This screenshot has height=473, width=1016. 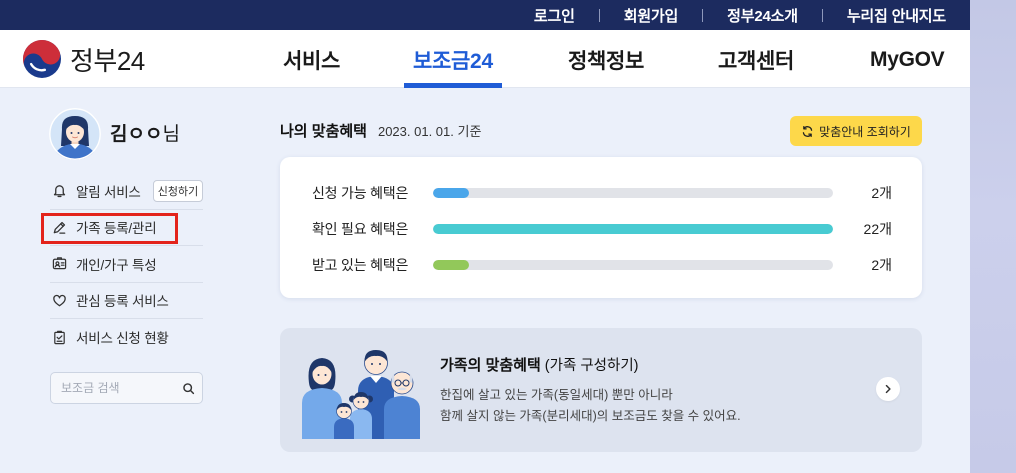 What do you see at coordinates (807, 131) in the screenshot?
I see `refresh-icon` at bounding box center [807, 131].